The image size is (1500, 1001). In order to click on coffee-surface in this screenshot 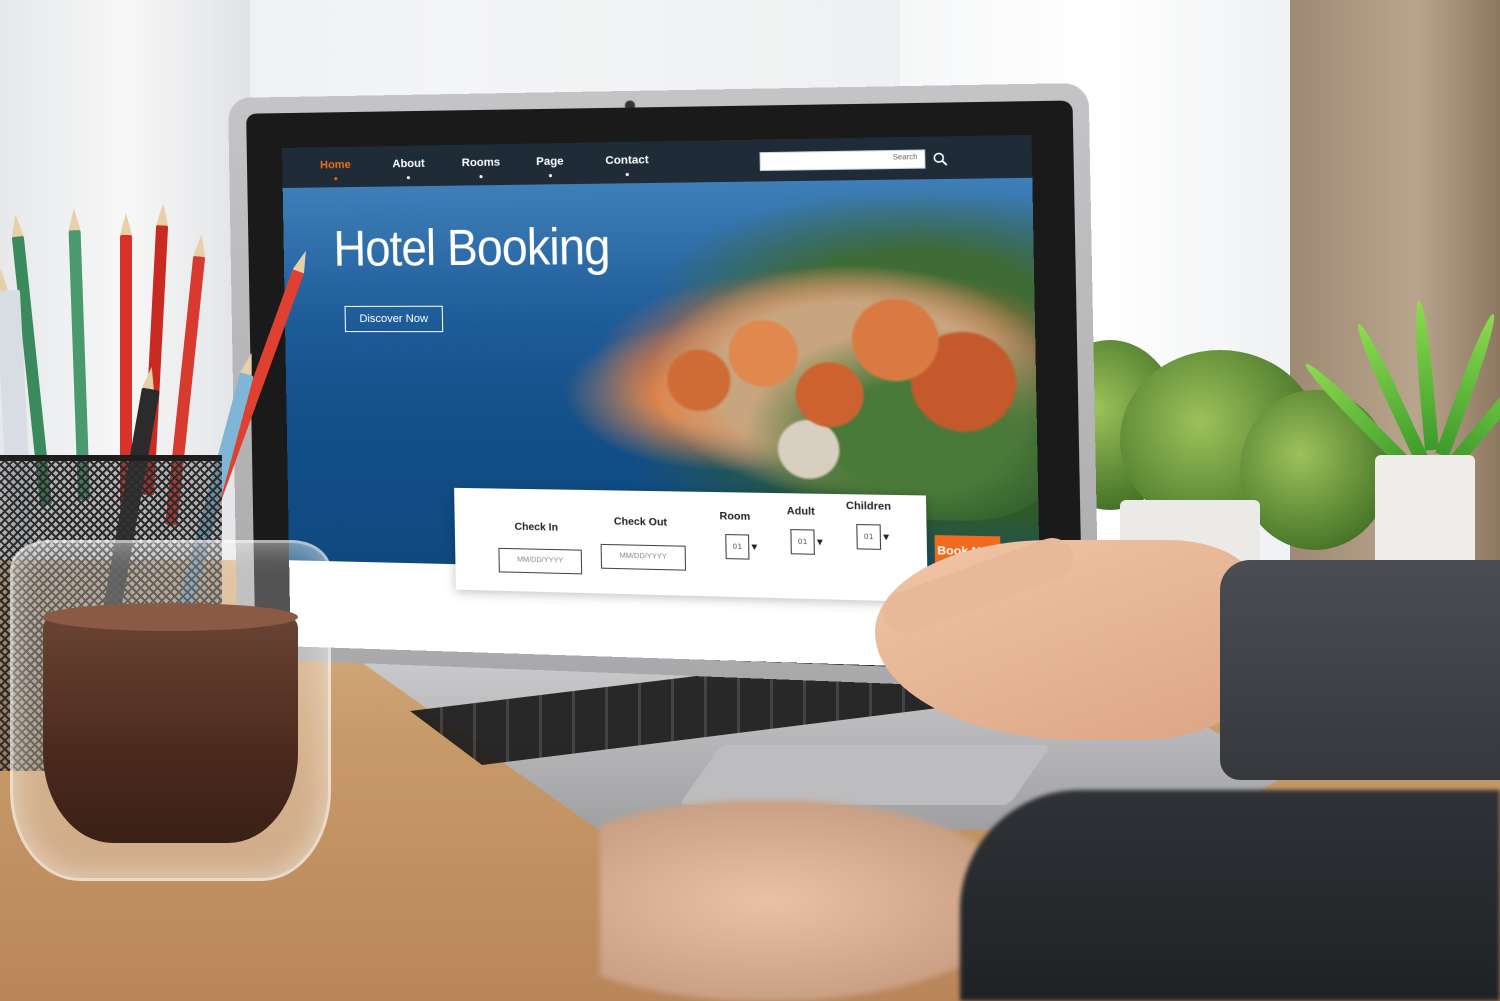, I will do `click(170, 617)`.